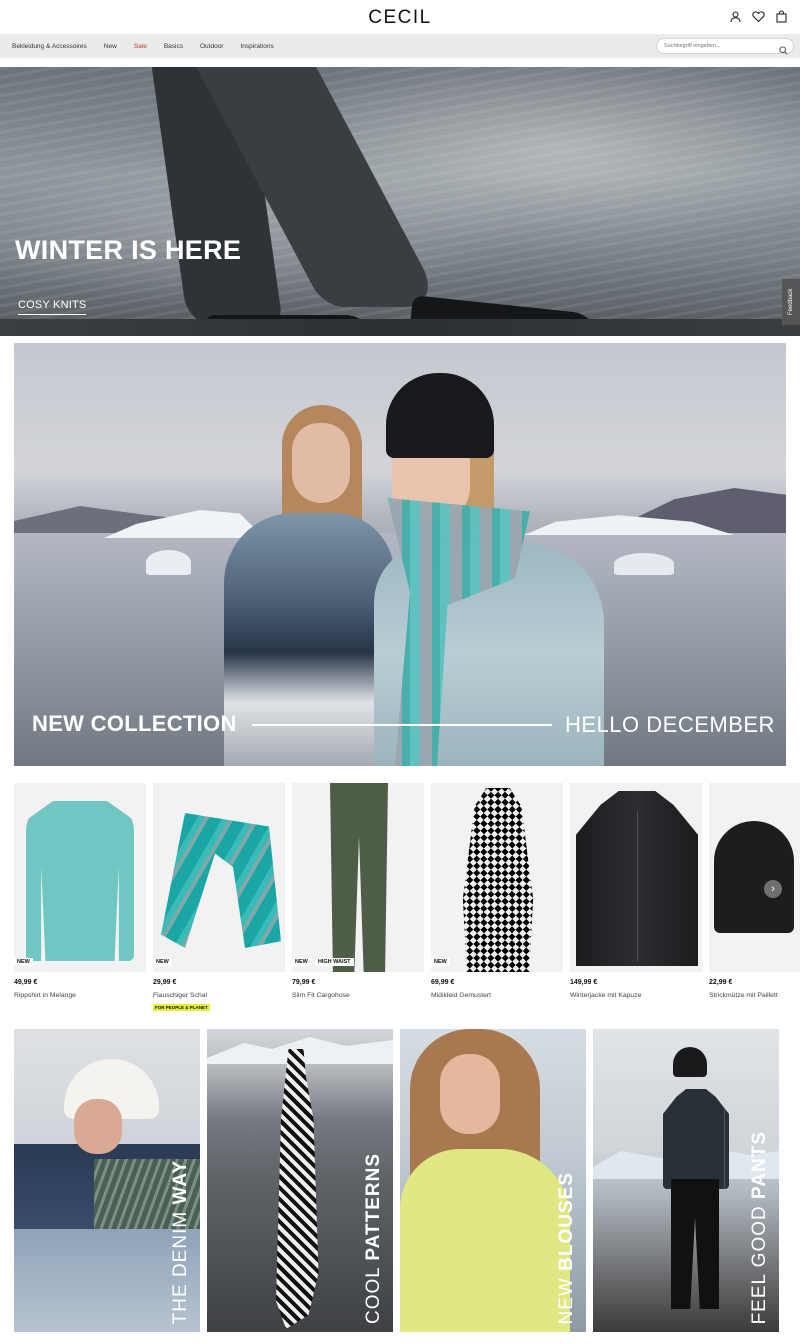 Image resolution: width=800 pixels, height=1344 pixels. I want to click on category-label-bold: WAY, so click(180, 1182).